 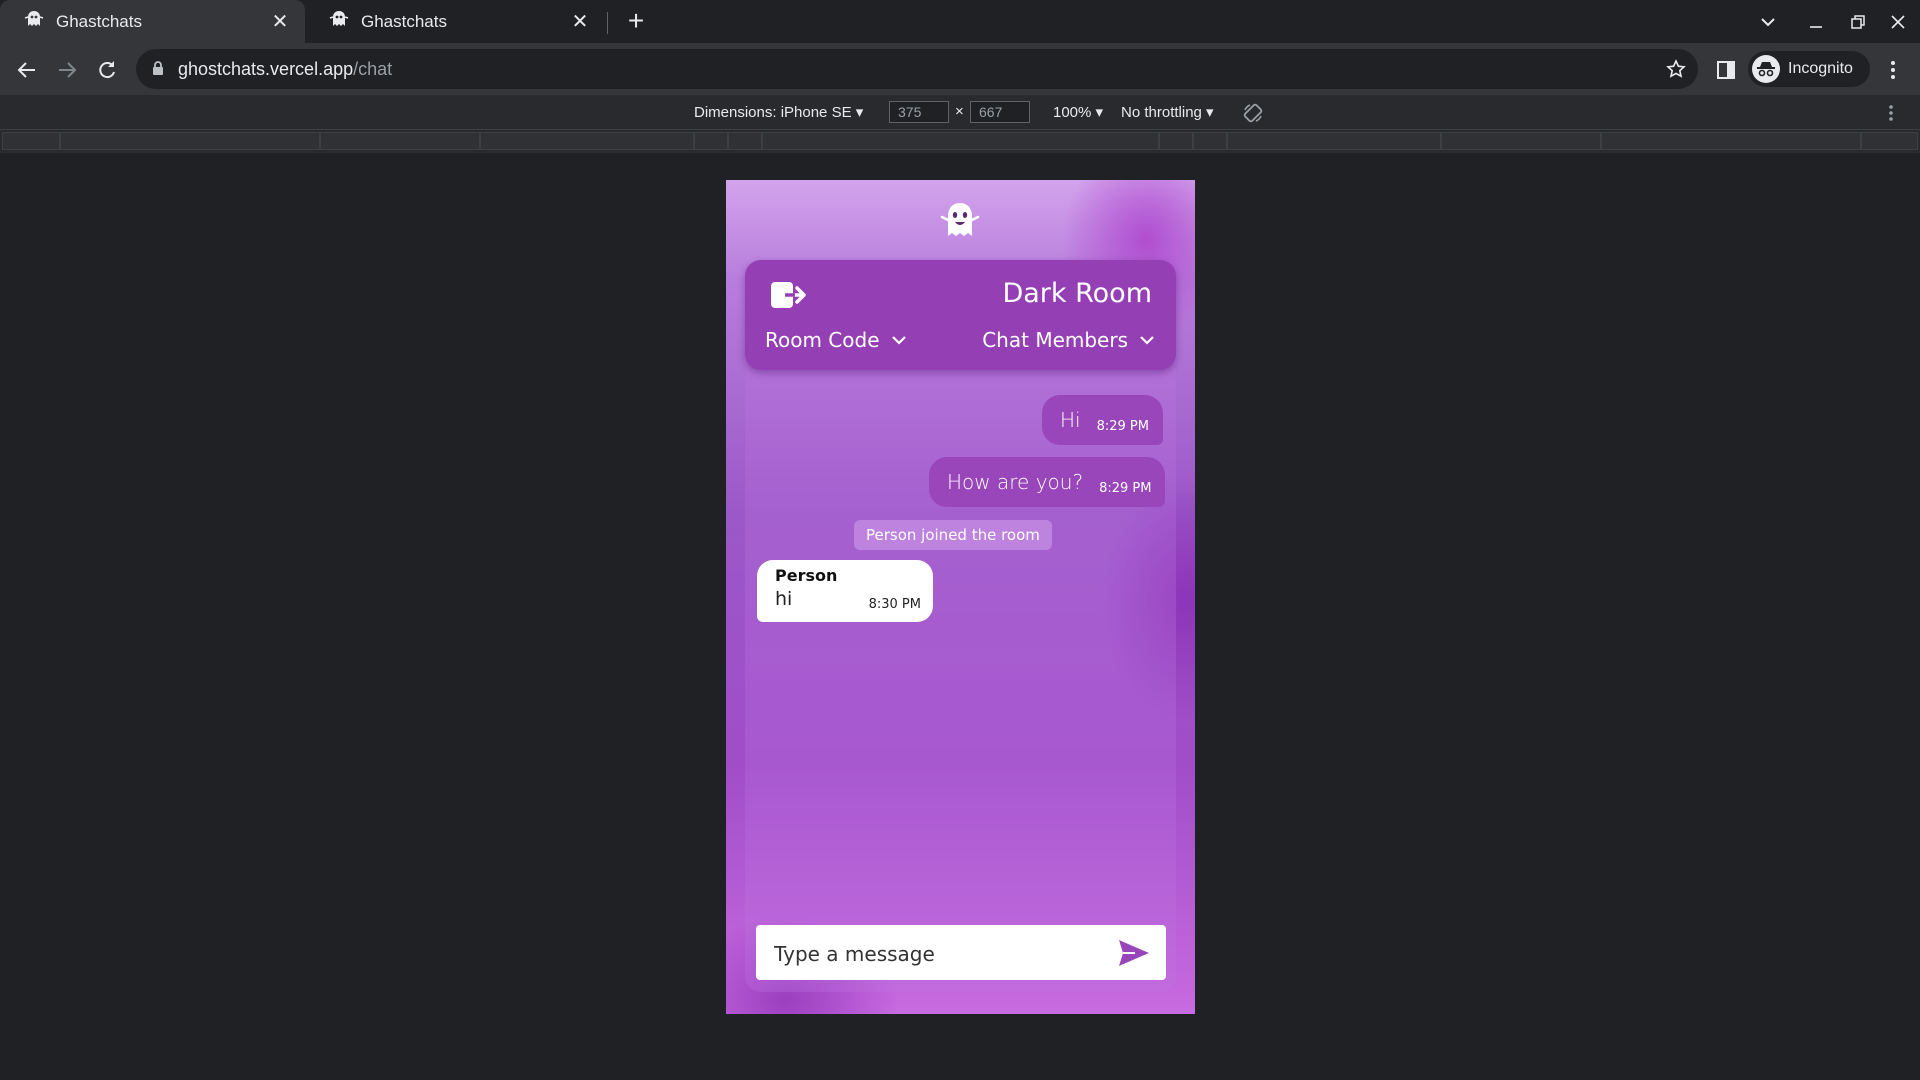 What do you see at coordinates (636, 21) in the screenshot?
I see `new-tab-plus-icon: +` at bounding box center [636, 21].